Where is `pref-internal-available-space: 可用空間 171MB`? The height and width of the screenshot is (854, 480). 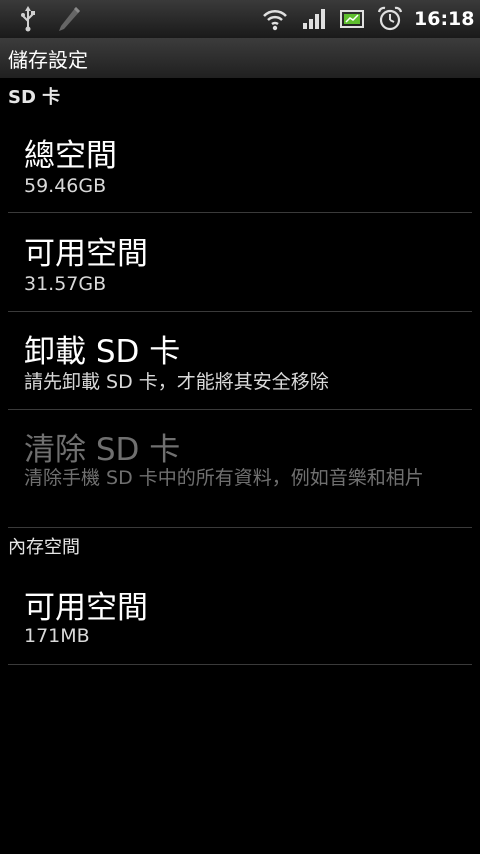 pref-internal-available-space: 可用空間 171MB is located at coordinates (240, 615).